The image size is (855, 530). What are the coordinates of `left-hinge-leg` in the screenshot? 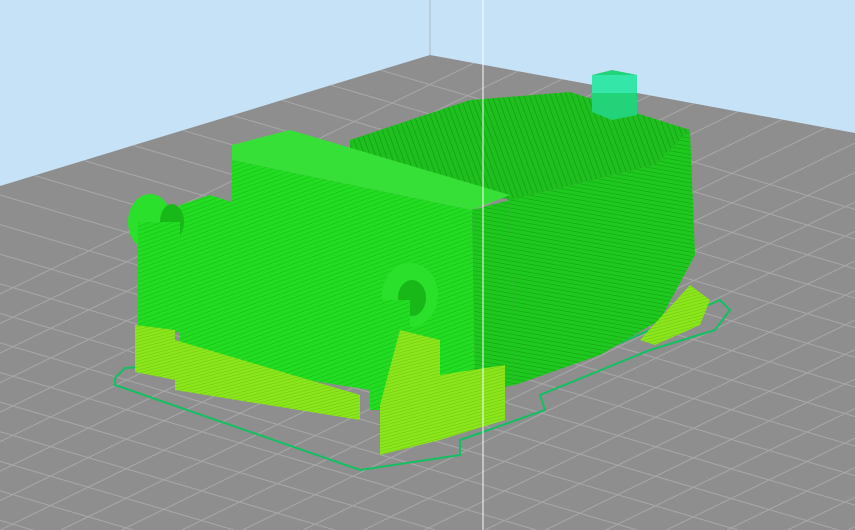 It's located at (159, 277).